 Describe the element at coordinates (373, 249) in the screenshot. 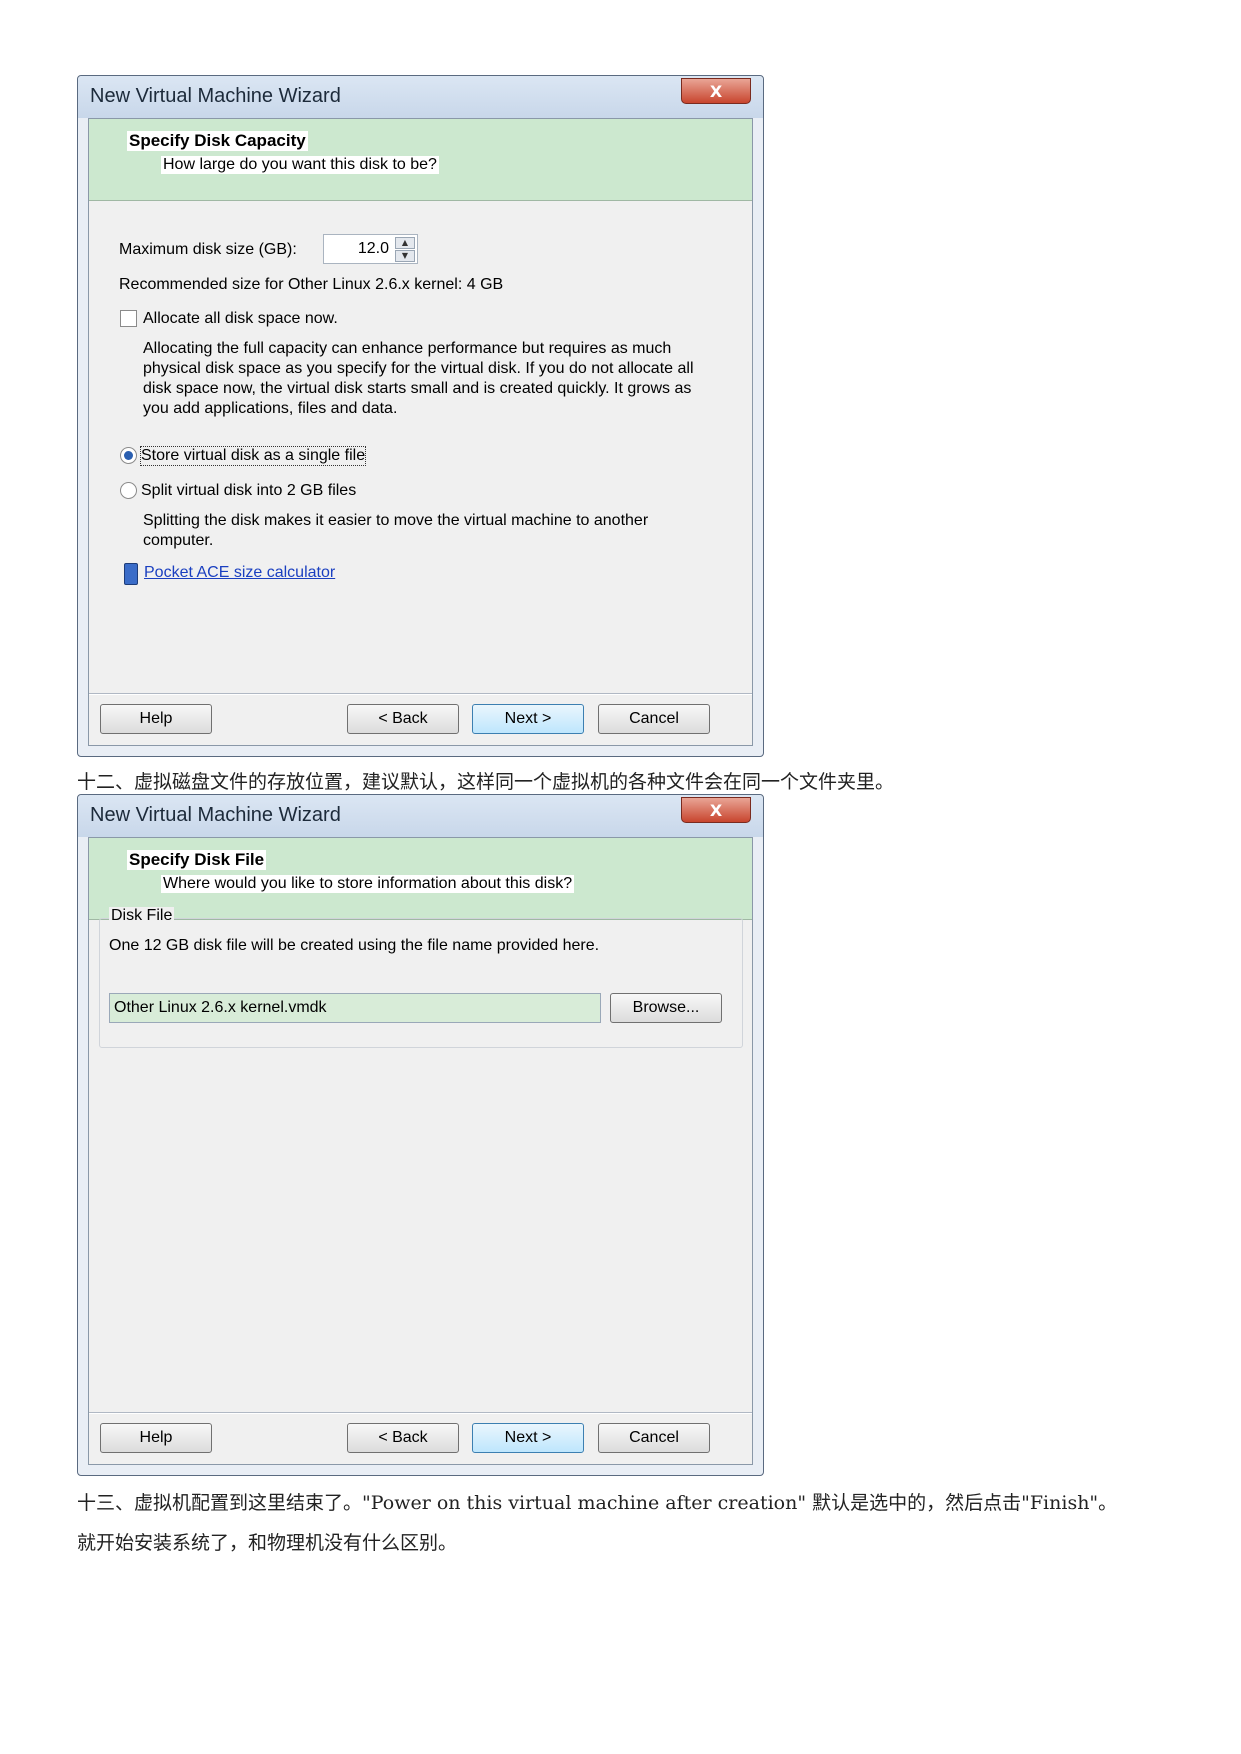

I see `max-disk-size-value: 12.0` at that location.